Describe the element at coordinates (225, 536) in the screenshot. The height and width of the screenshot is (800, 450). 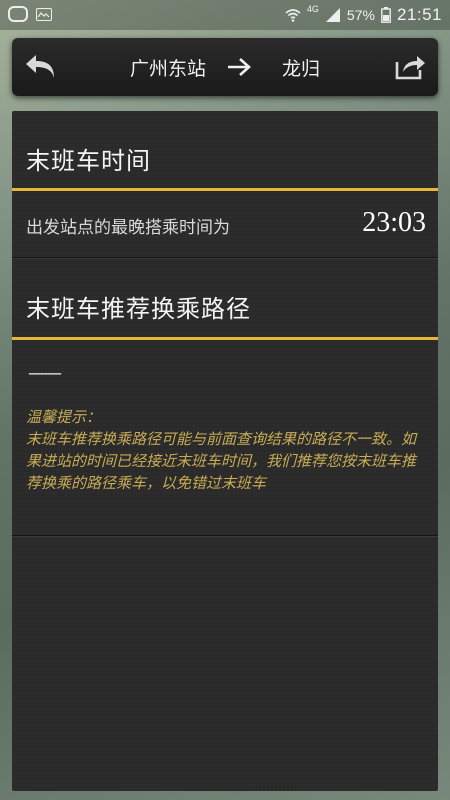
I see `content-divider` at that location.